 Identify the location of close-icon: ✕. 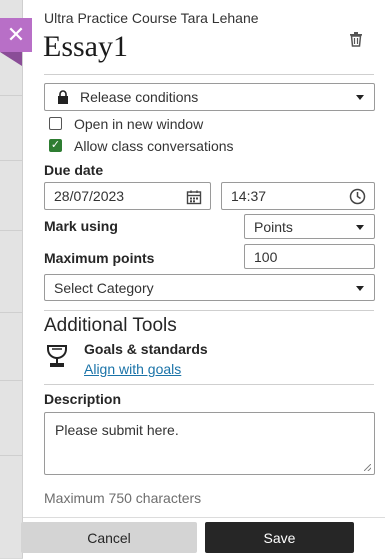
(16, 34).